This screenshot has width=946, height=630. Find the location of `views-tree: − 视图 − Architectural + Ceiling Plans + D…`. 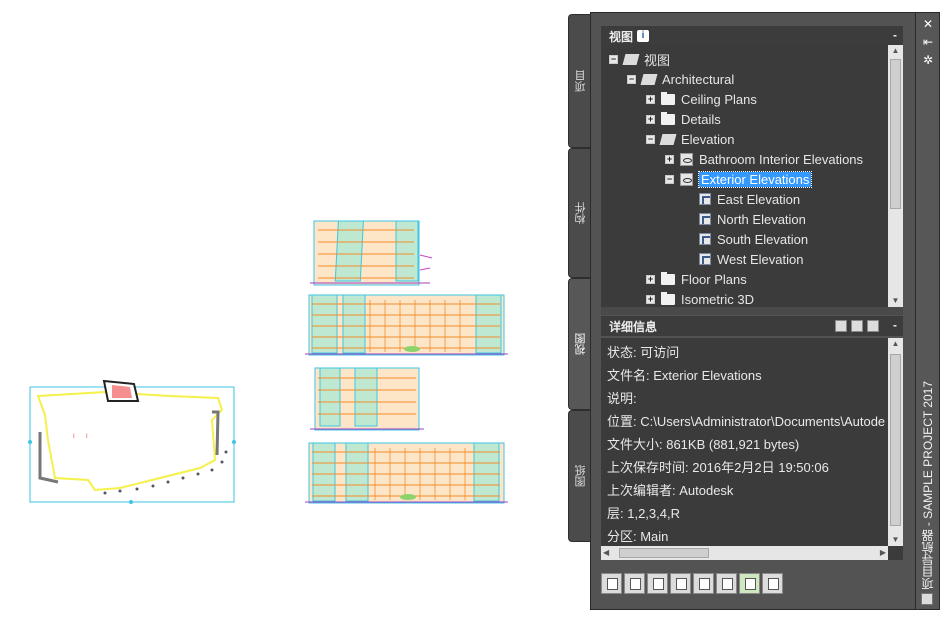

views-tree: − 视图 − Architectural + Ceiling Plans + D… is located at coordinates (752, 176).